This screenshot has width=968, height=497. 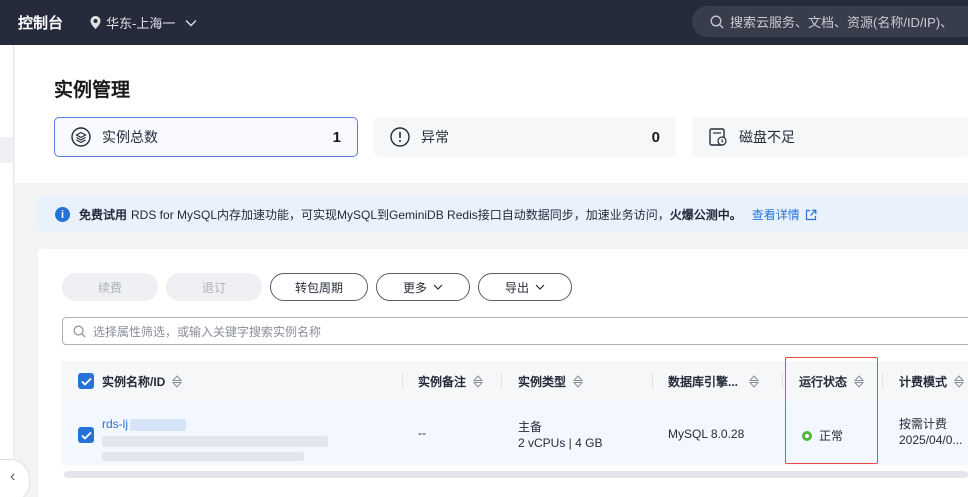 I want to click on banner-hot: 火爆公测中。, so click(x=705, y=215).